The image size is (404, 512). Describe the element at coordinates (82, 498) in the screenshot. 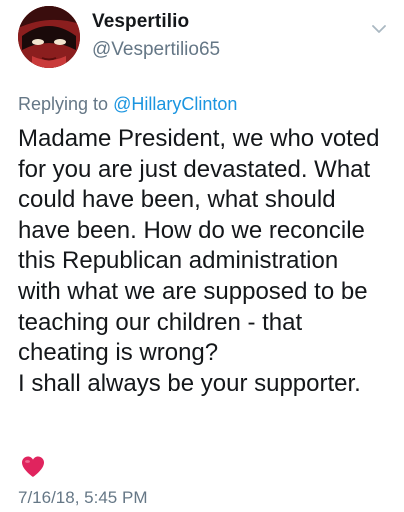

I see `tweet-timestamp: 7/16/18, 5:45 PM` at that location.